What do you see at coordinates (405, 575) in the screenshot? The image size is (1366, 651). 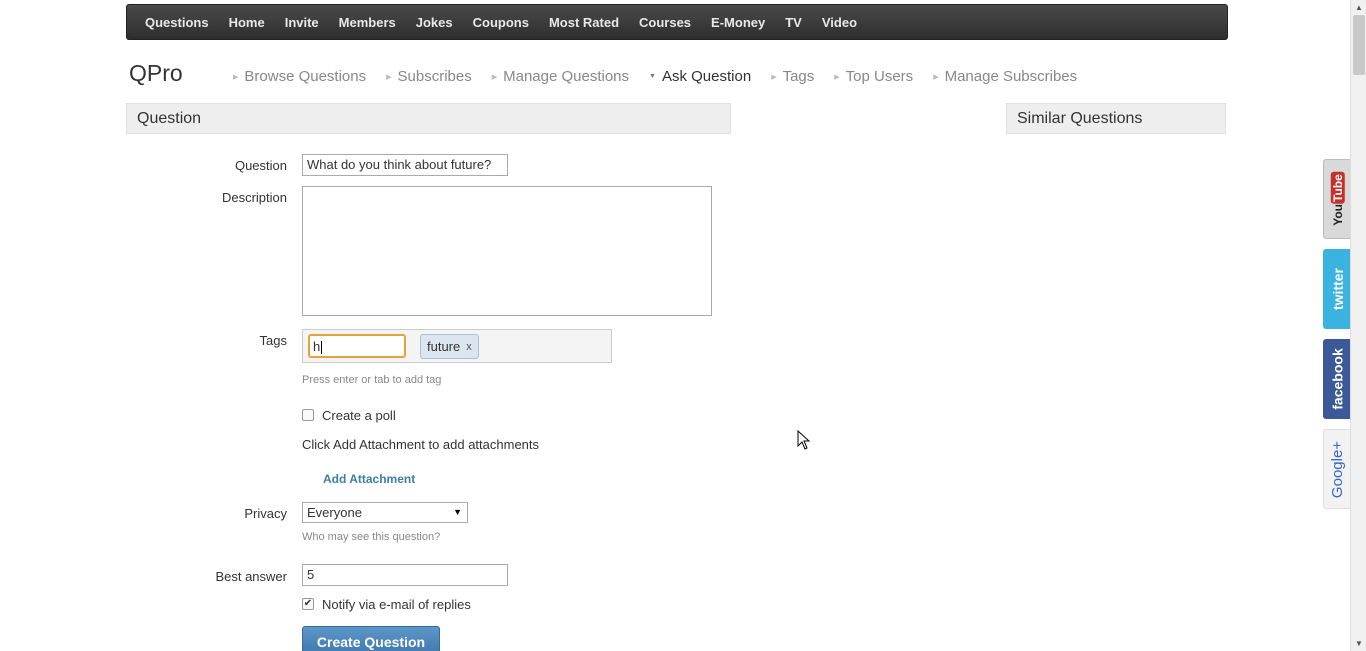 I see `best-answer-input: 5` at bounding box center [405, 575].